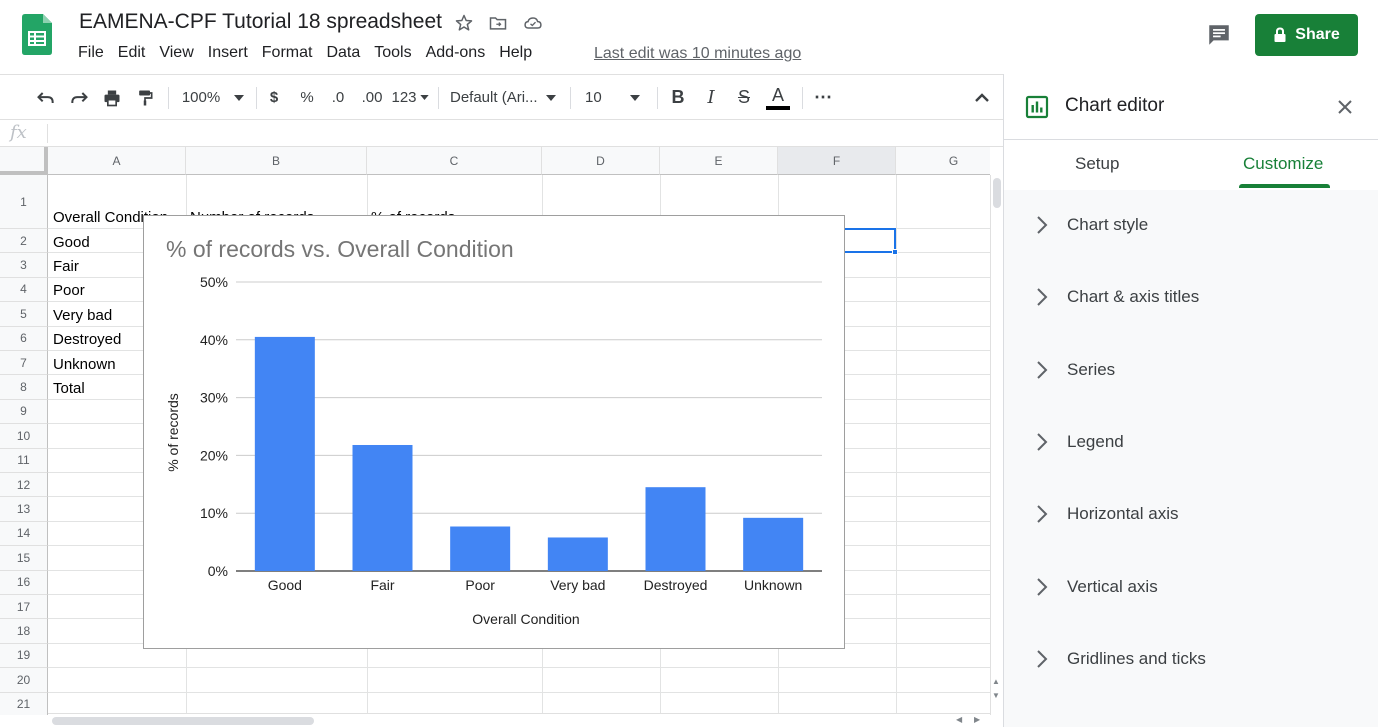  I want to click on scroll-down-icon: ▼, so click(997, 696).